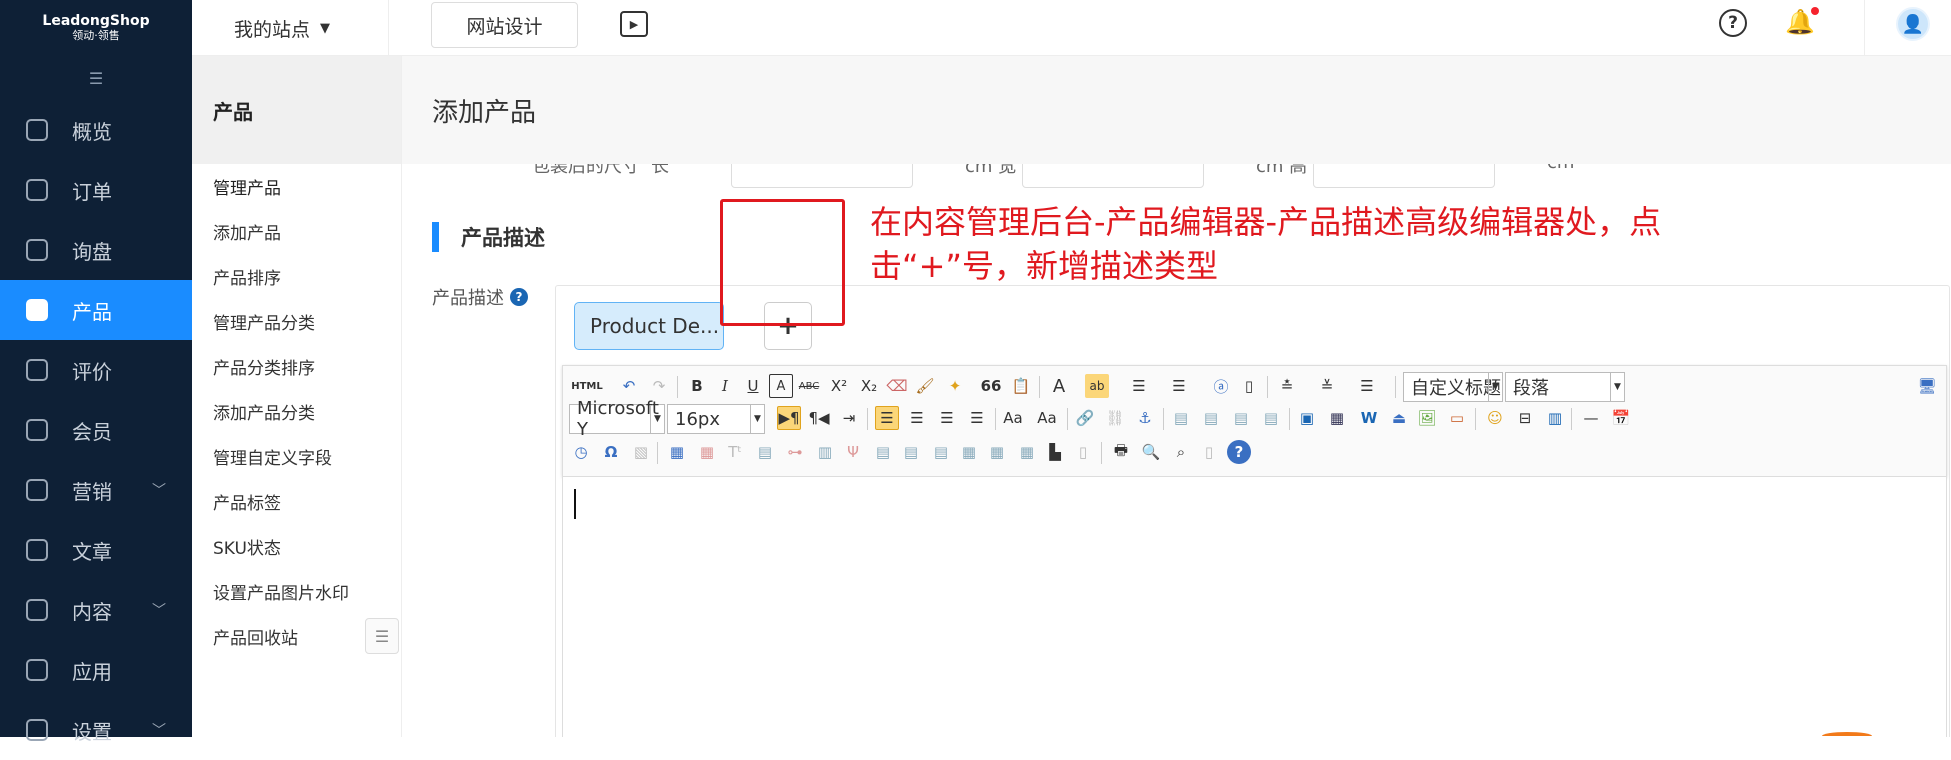 Image resolution: width=1951 pixels, height=760 pixels. Describe the element at coordinates (1013, 418) in the screenshot. I see `uppercase-icon: Aa` at that location.